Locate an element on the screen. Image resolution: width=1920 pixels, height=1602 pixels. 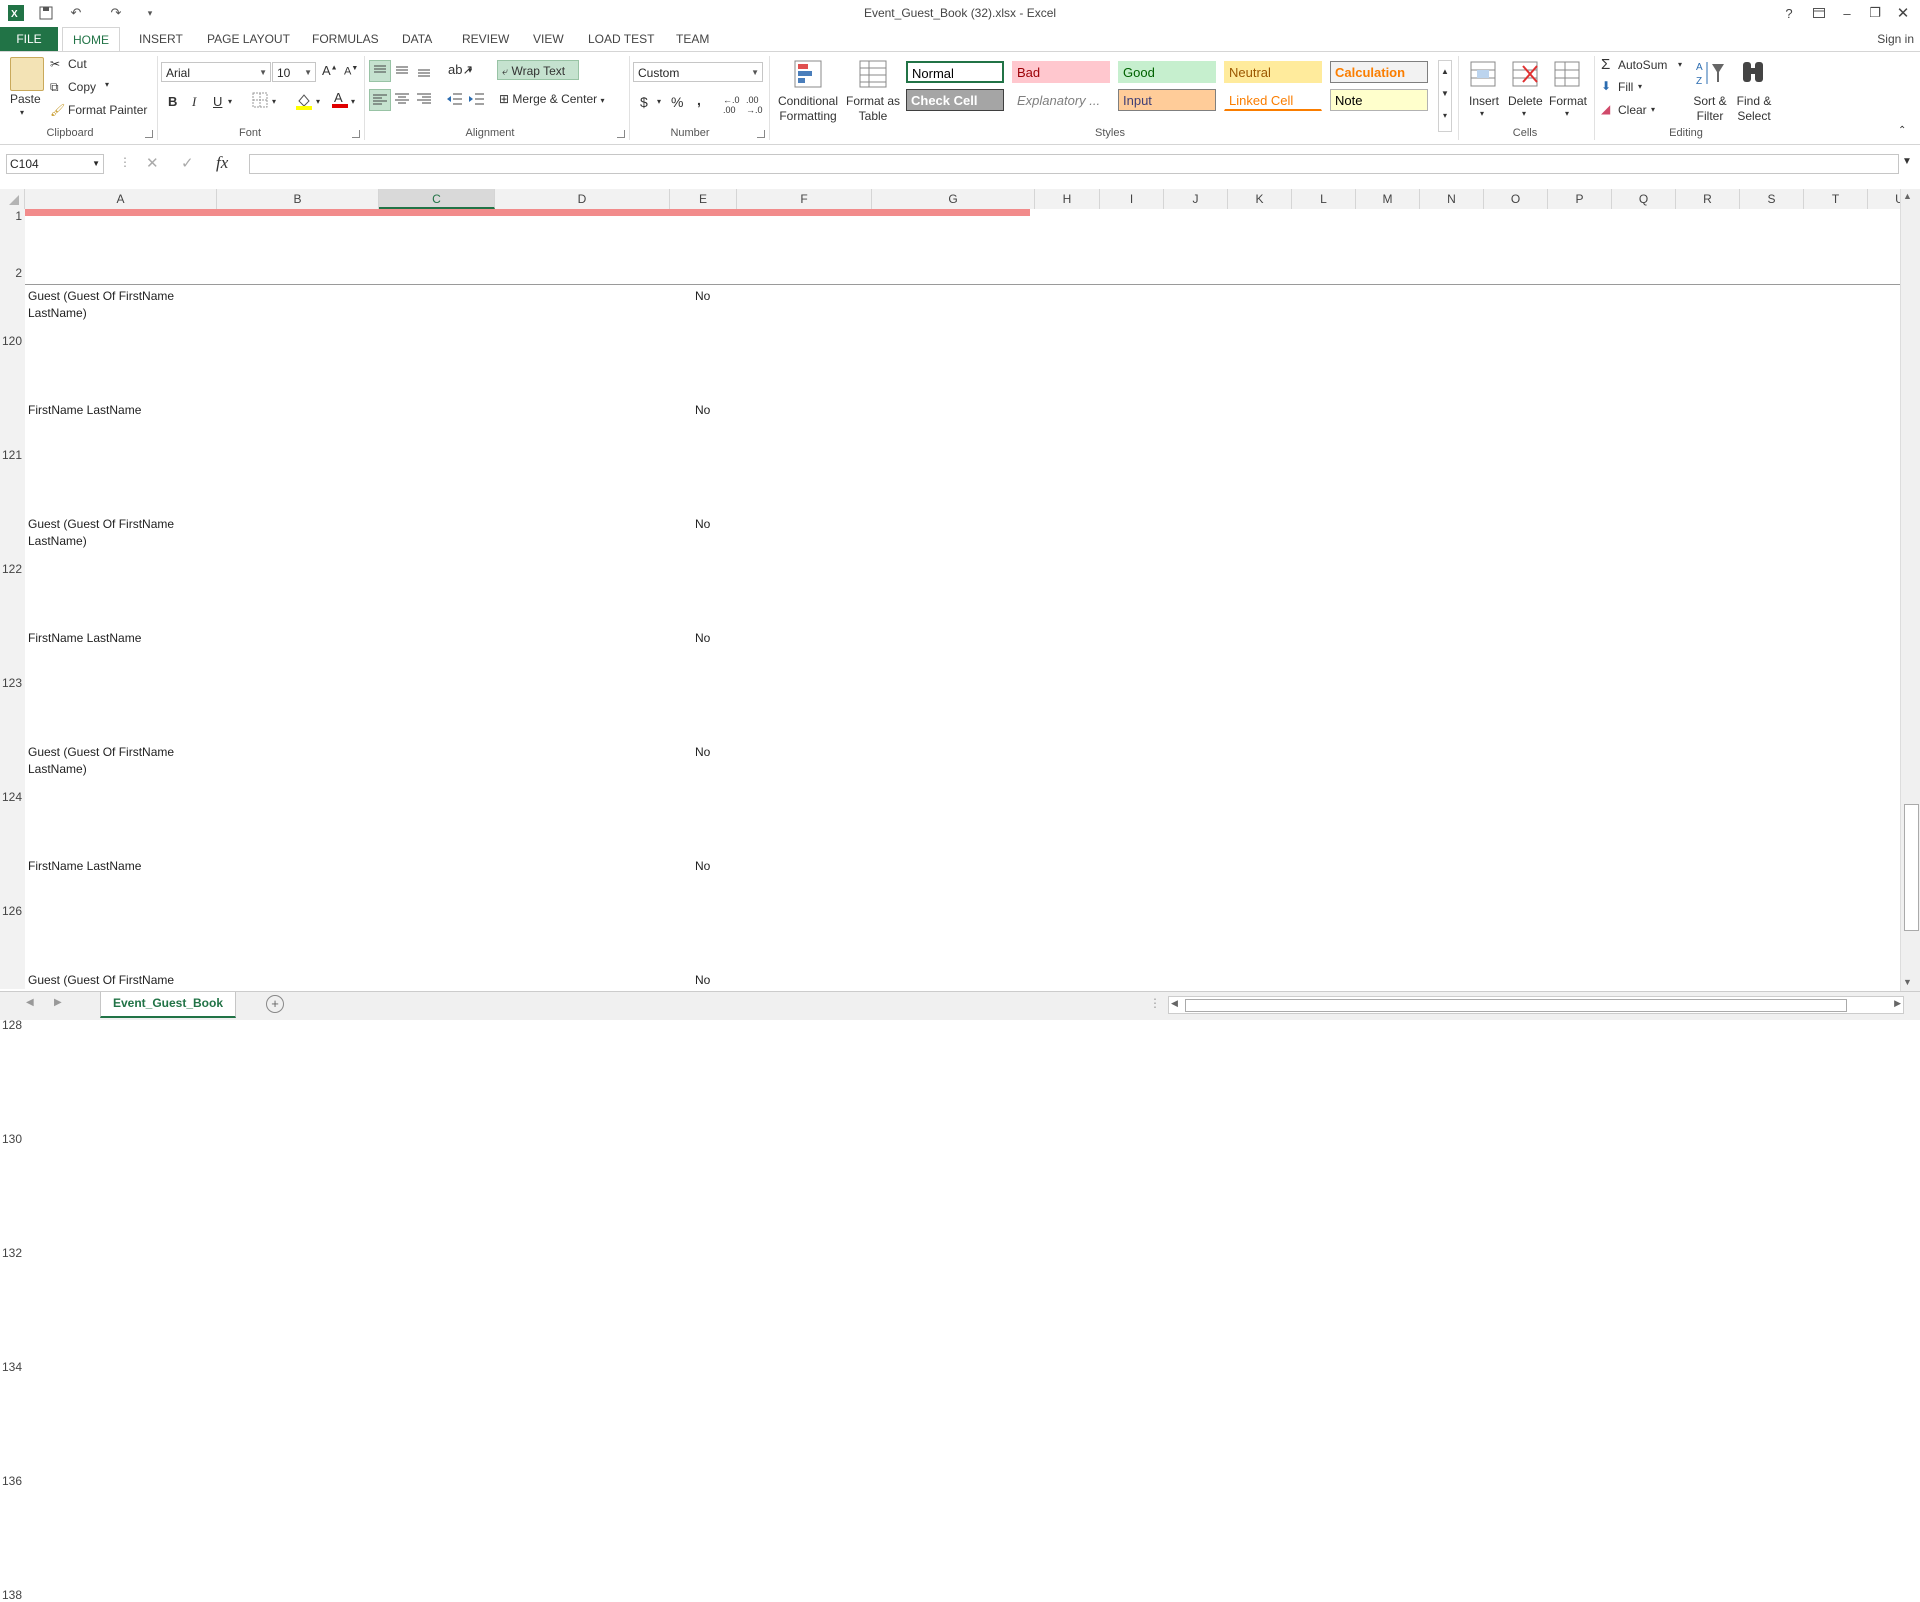
format-painter-button: Format Painter is located at coordinates (107, 110).